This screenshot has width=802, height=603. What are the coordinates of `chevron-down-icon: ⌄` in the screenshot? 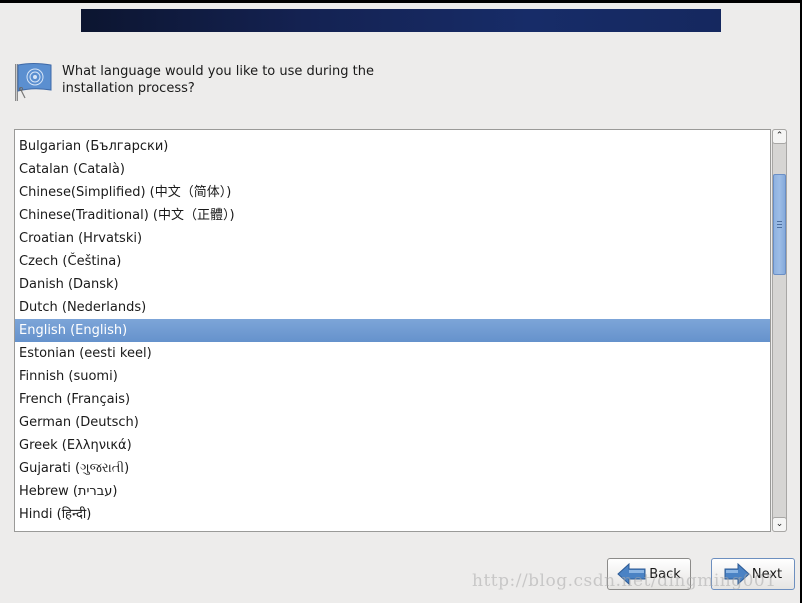 It's located at (779, 524).